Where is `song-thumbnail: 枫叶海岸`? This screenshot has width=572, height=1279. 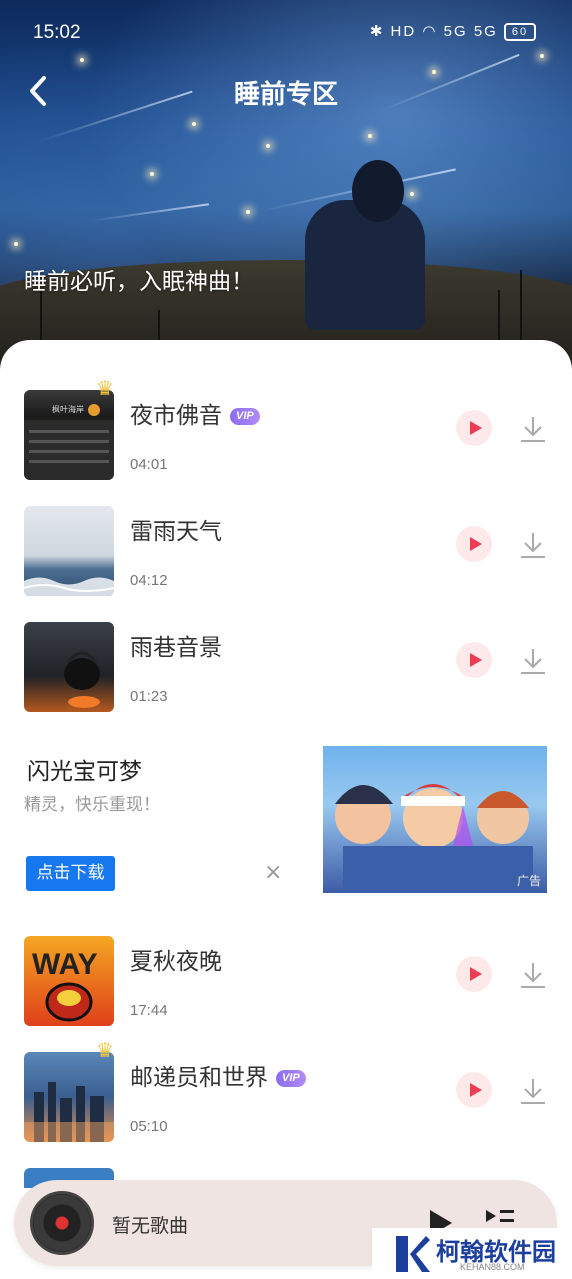
song-thumbnail: 枫叶海岸 is located at coordinates (69, 435).